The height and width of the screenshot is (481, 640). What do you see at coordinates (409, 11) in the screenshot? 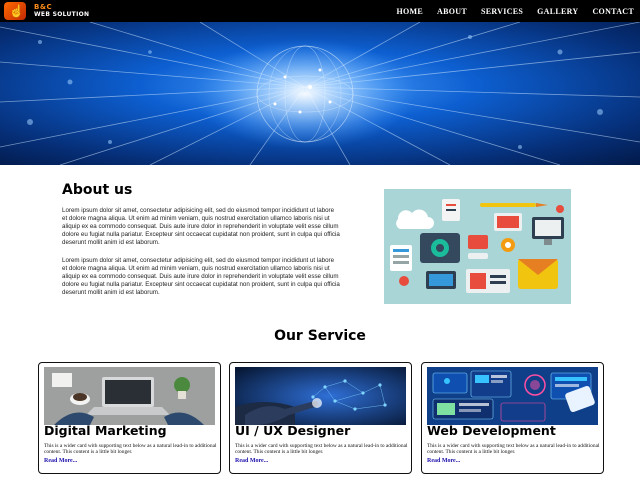
I see `nav-home: HOME` at bounding box center [409, 11].